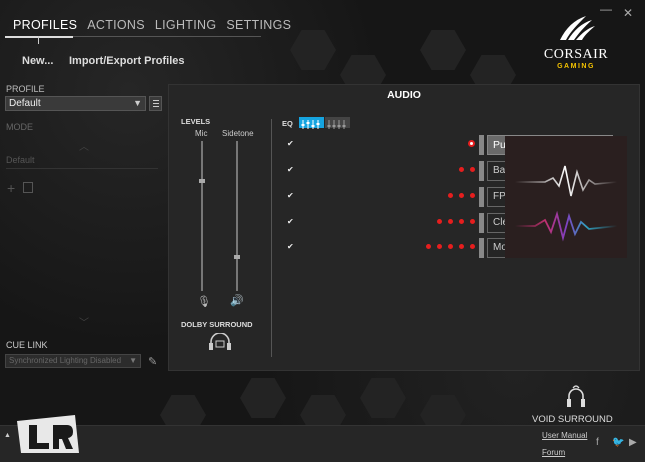 This screenshot has height=462, width=645. I want to click on audio-waveform-visual, so click(566, 197).